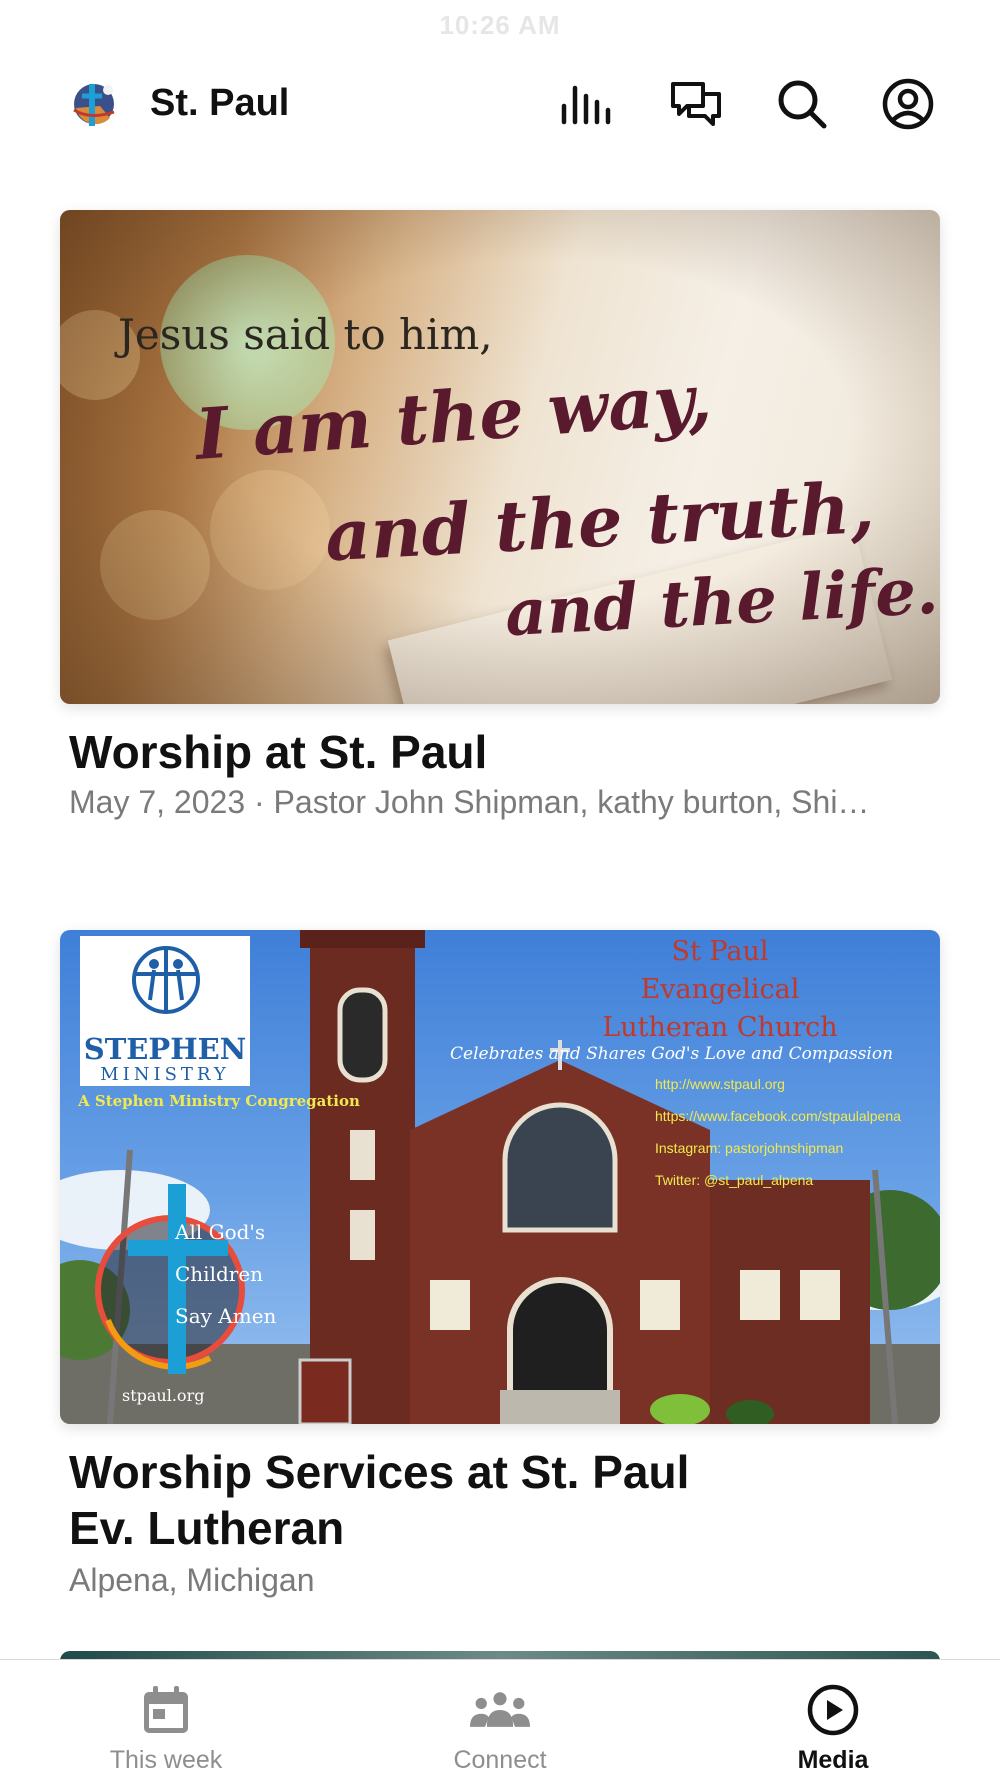 The width and height of the screenshot is (1000, 1778). What do you see at coordinates (219, 1274) in the screenshot?
I see `badge-line-2: Children` at bounding box center [219, 1274].